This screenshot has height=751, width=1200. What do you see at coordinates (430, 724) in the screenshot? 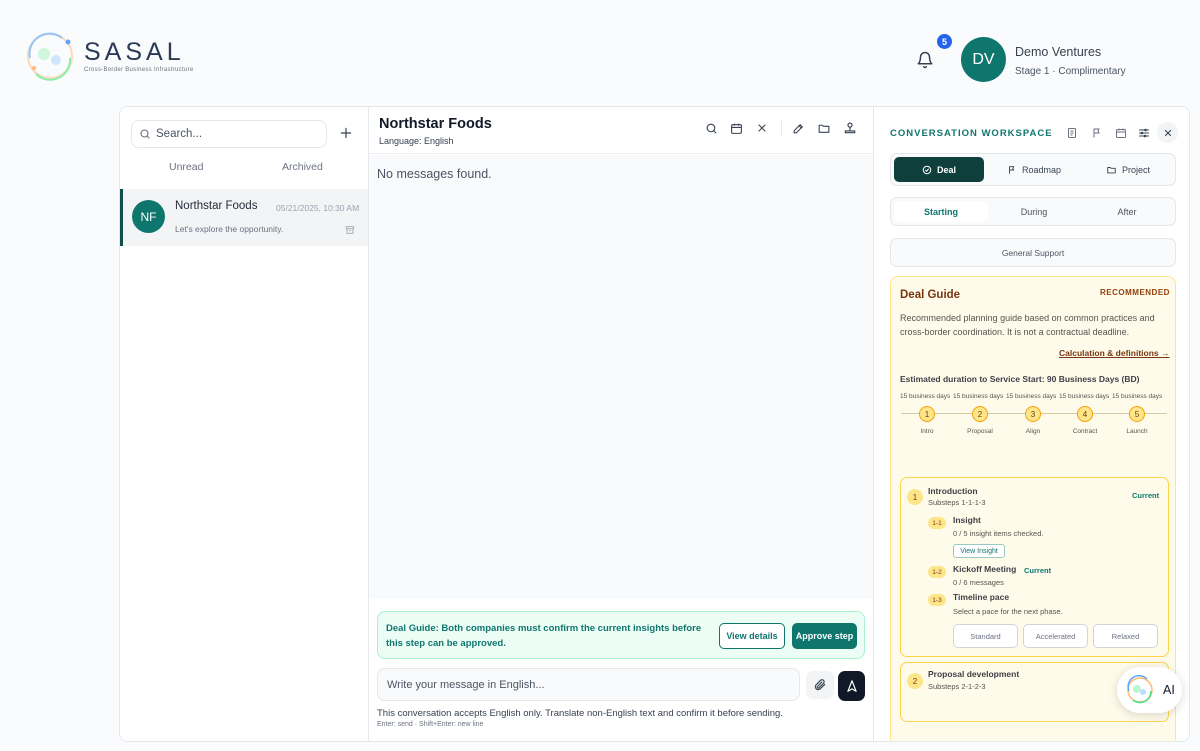
I see `shortcut-hint: Enter: send · Shift+Enter: new line` at bounding box center [430, 724].